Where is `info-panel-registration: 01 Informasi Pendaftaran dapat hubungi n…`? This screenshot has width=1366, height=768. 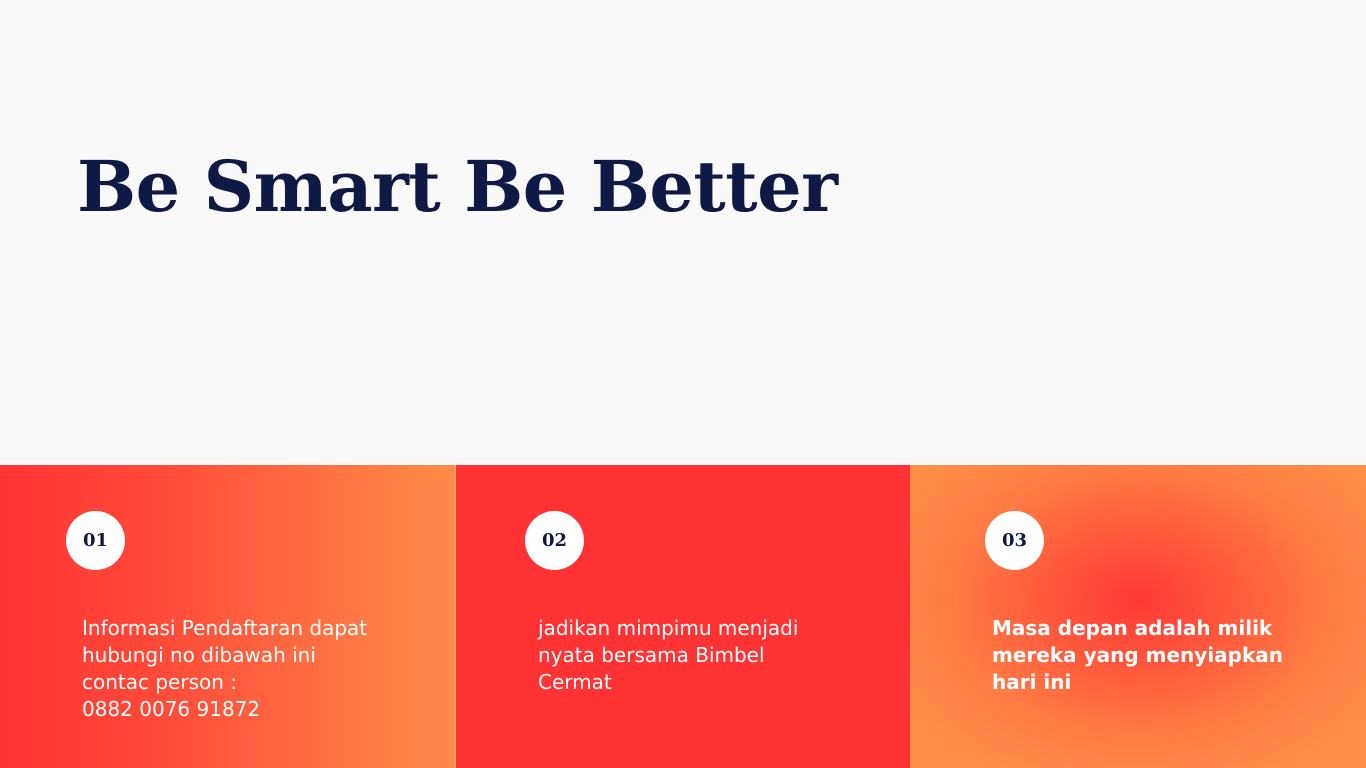
info-panel-registration: 01 Informasi Pendaftaran dapat hubungi n… is located at coordinates (227, 616).